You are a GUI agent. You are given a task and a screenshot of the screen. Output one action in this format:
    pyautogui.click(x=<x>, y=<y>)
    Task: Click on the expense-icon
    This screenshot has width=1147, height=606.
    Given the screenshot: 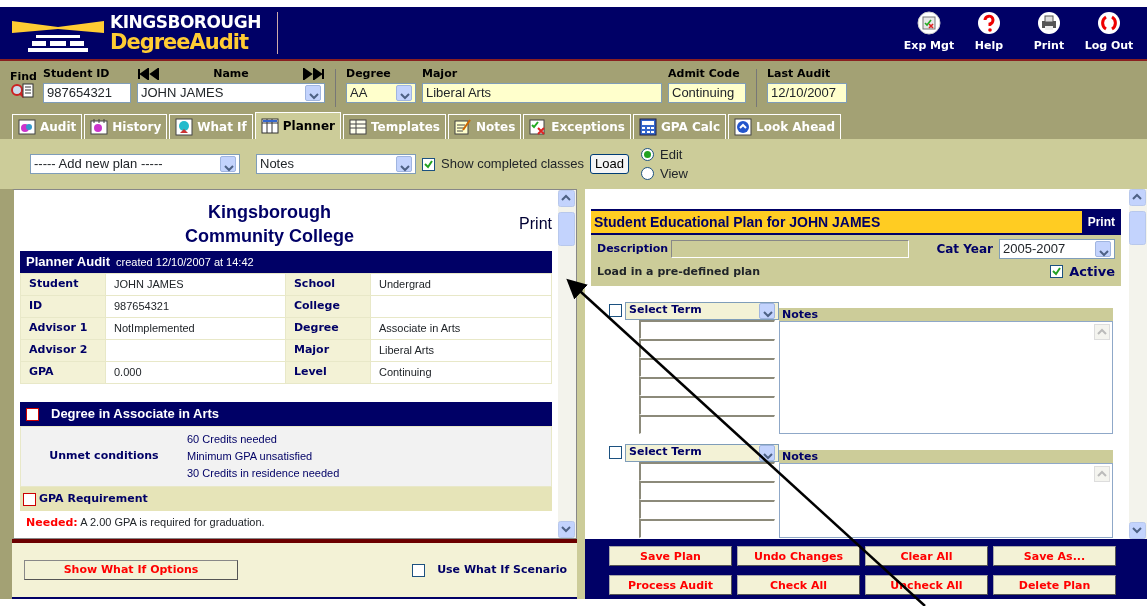 What is the action you would take?
    pyautogui.click(x=929, y=23)
    